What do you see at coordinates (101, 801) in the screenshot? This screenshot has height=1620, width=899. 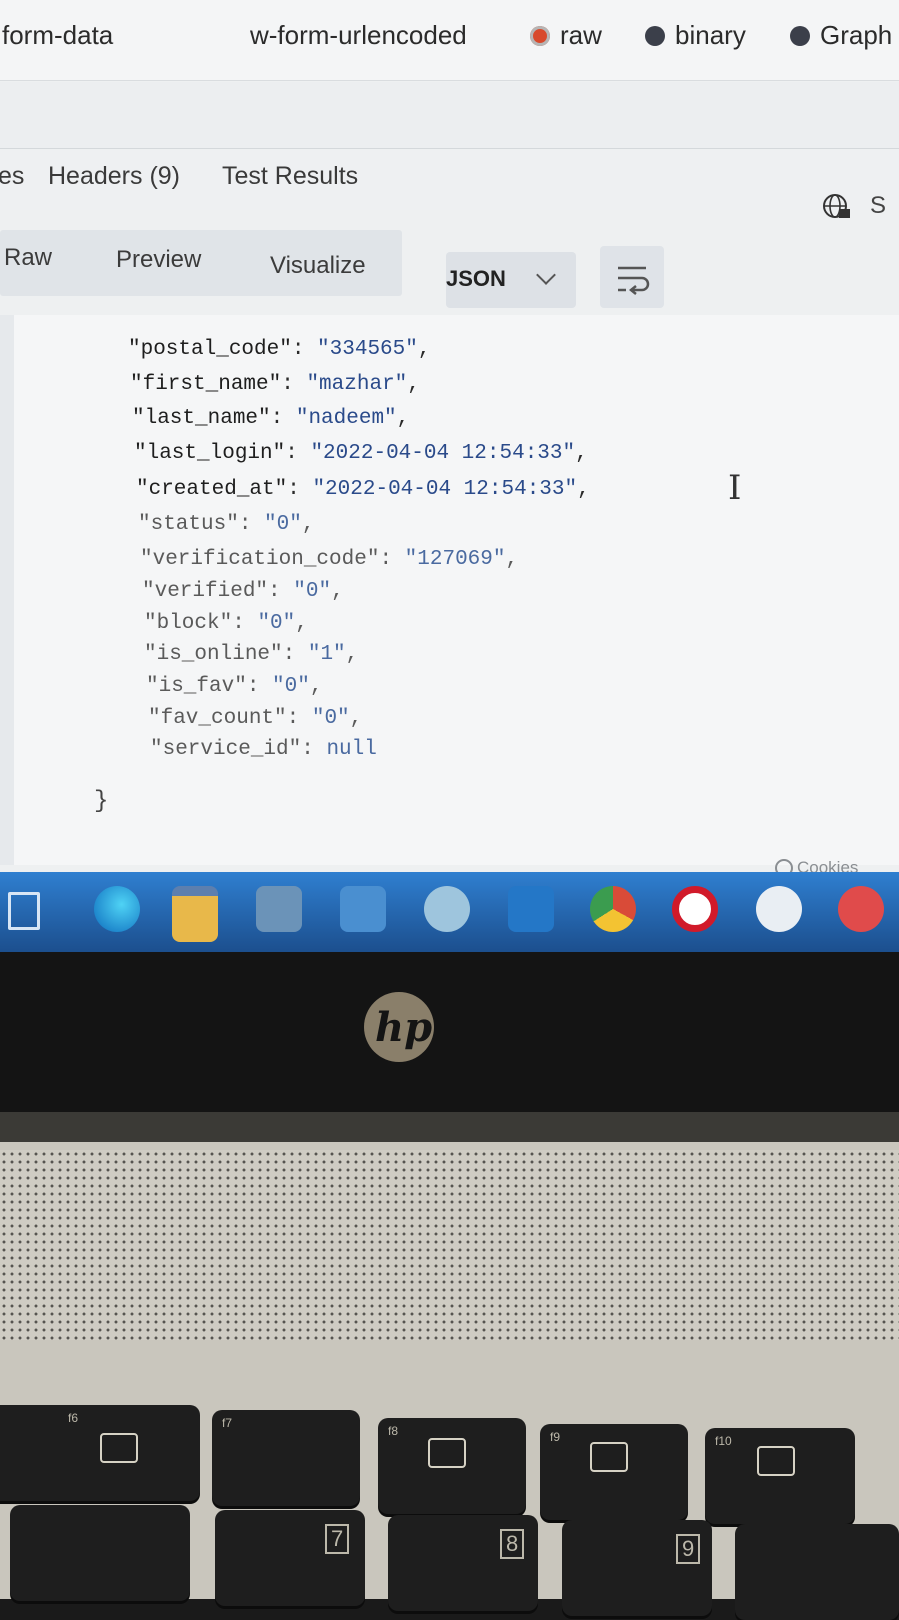 I see `closing-brace: }` at bounding box center [101, 801].